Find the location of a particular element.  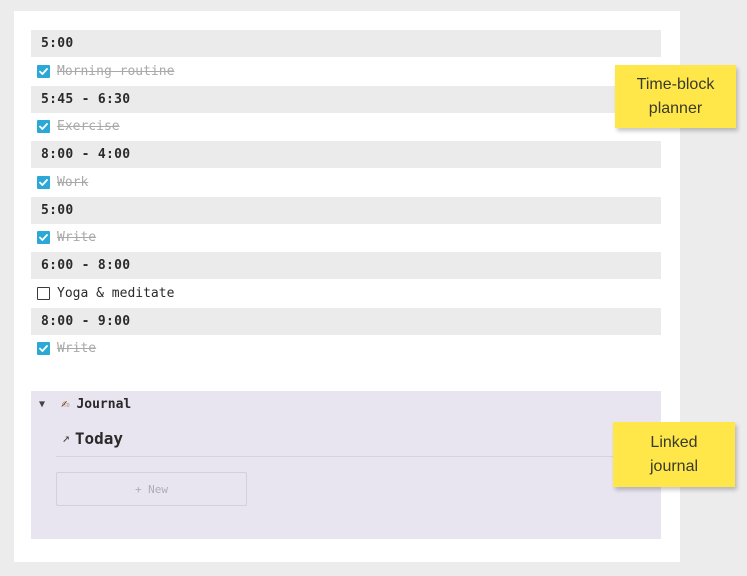

time-slot: 8:00 - 9:00 is located at coordinates (346, 321).